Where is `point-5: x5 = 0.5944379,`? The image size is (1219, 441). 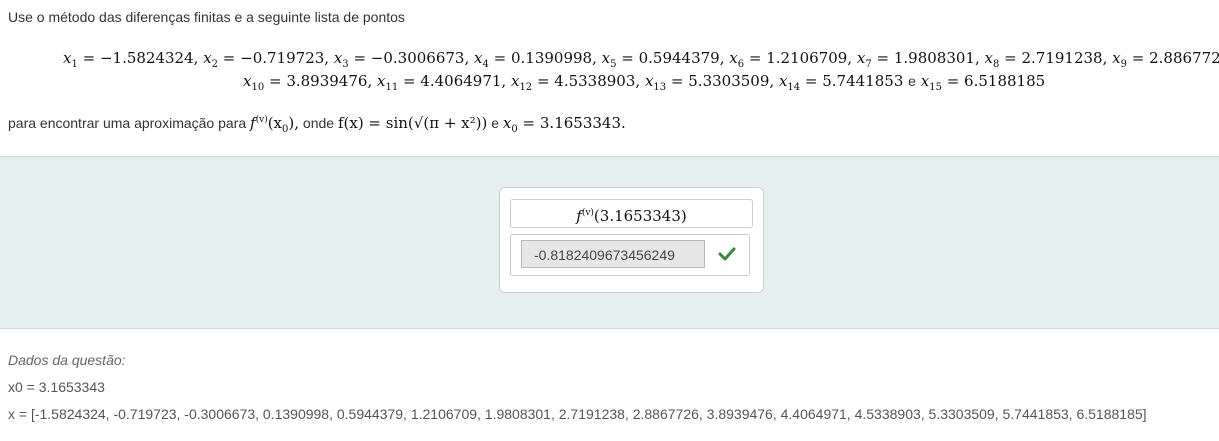 point-5: x5 = 0.5944379, is located at coordinates (665, 59).